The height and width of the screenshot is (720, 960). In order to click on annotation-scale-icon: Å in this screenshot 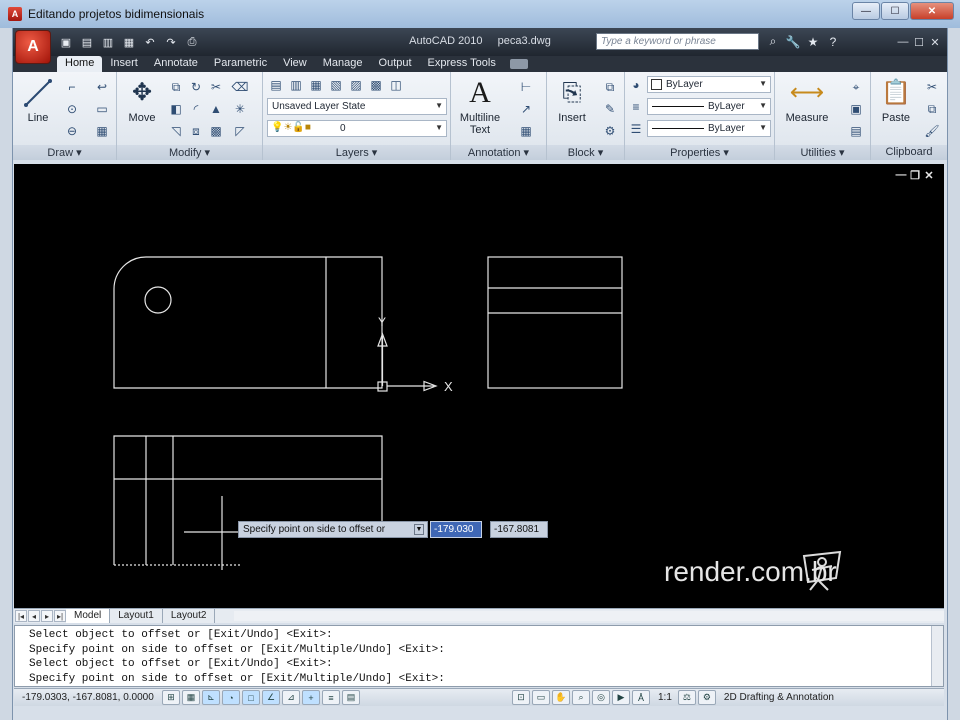, I will do `click(641, 697)`.